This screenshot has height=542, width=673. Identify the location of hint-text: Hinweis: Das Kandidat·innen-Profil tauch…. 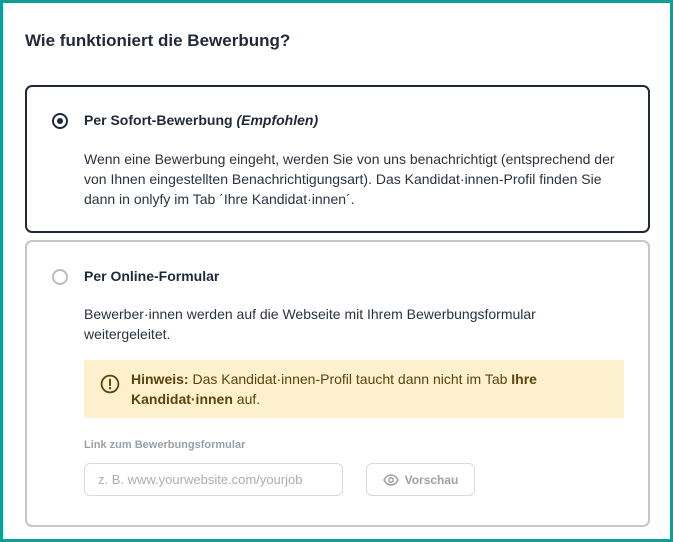
(371, 389).